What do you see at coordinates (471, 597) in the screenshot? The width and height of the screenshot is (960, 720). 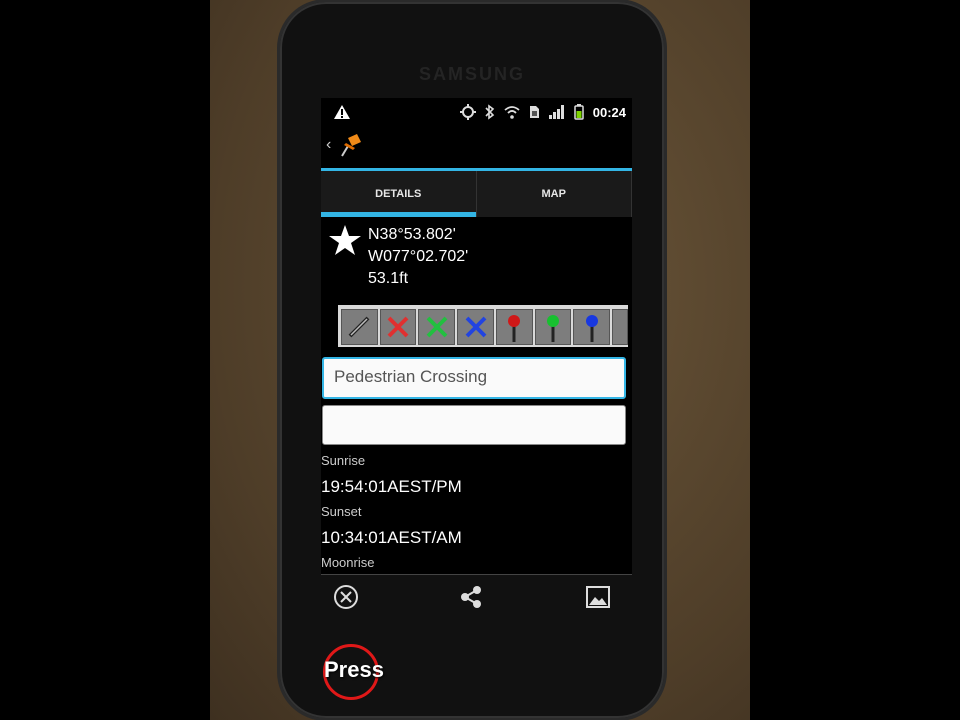 I see `share-icon` at bounding box center [471, 597].